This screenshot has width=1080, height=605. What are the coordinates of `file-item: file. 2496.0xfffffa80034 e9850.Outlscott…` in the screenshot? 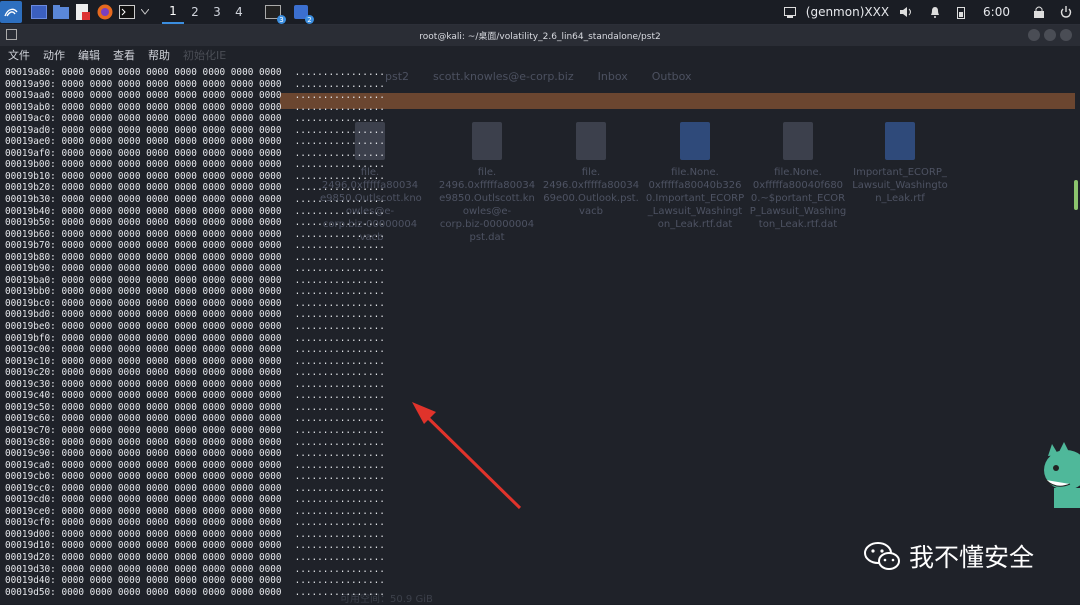 It's located at (487, 183).